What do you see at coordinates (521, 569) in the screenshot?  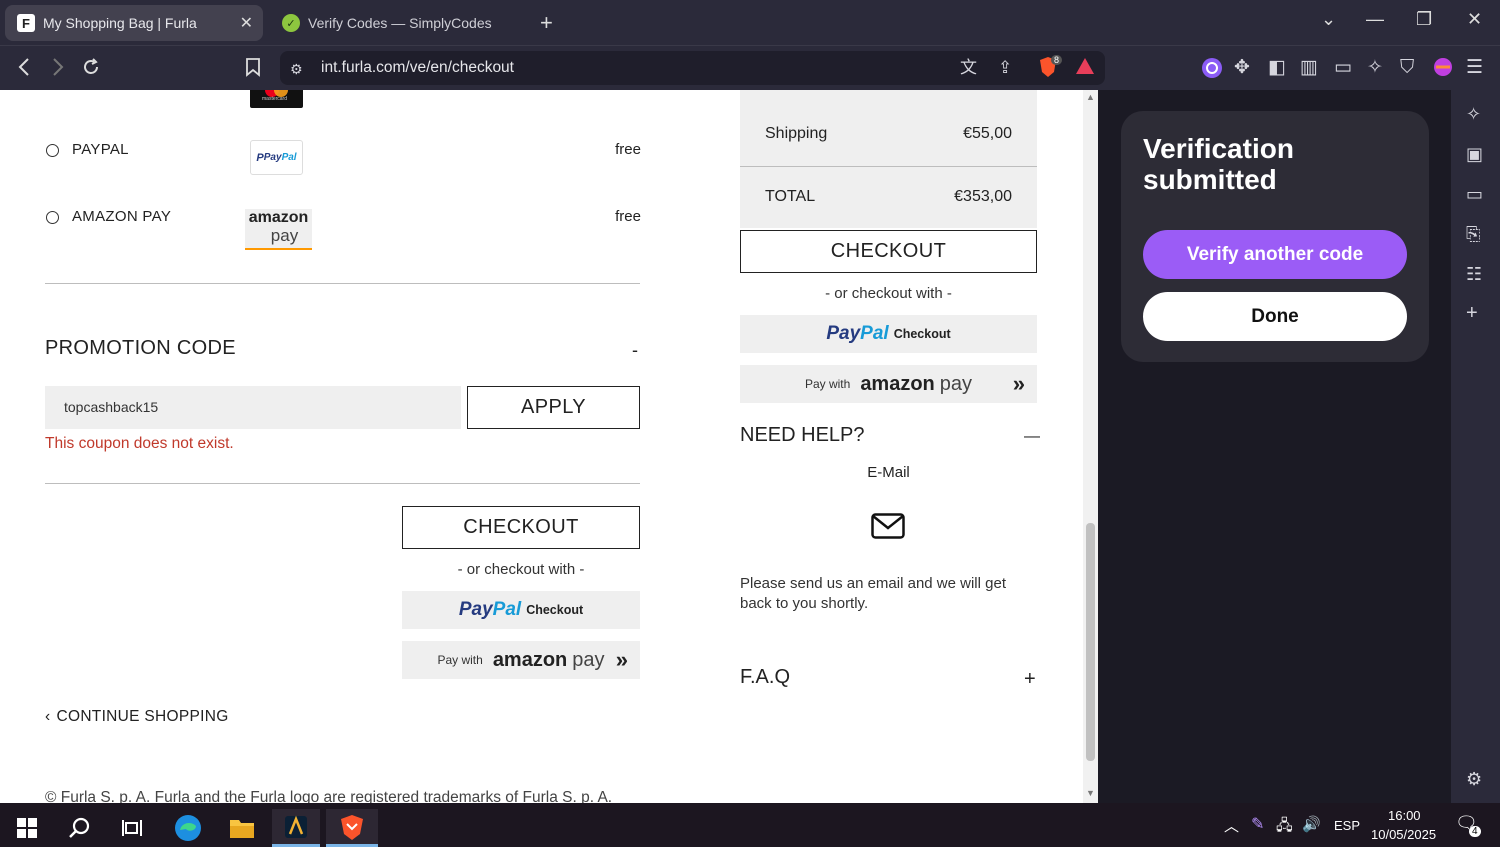 I see `or-checkout-with: - or checkout with -` at bounding box center [521, 569].